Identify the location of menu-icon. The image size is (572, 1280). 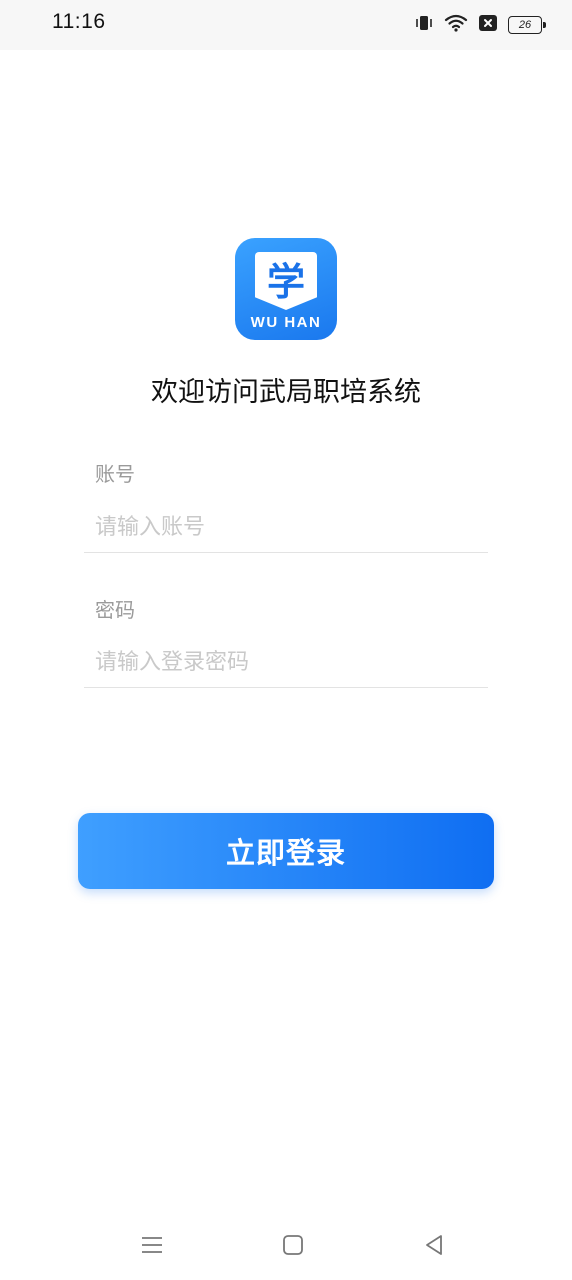
(152, 1245).